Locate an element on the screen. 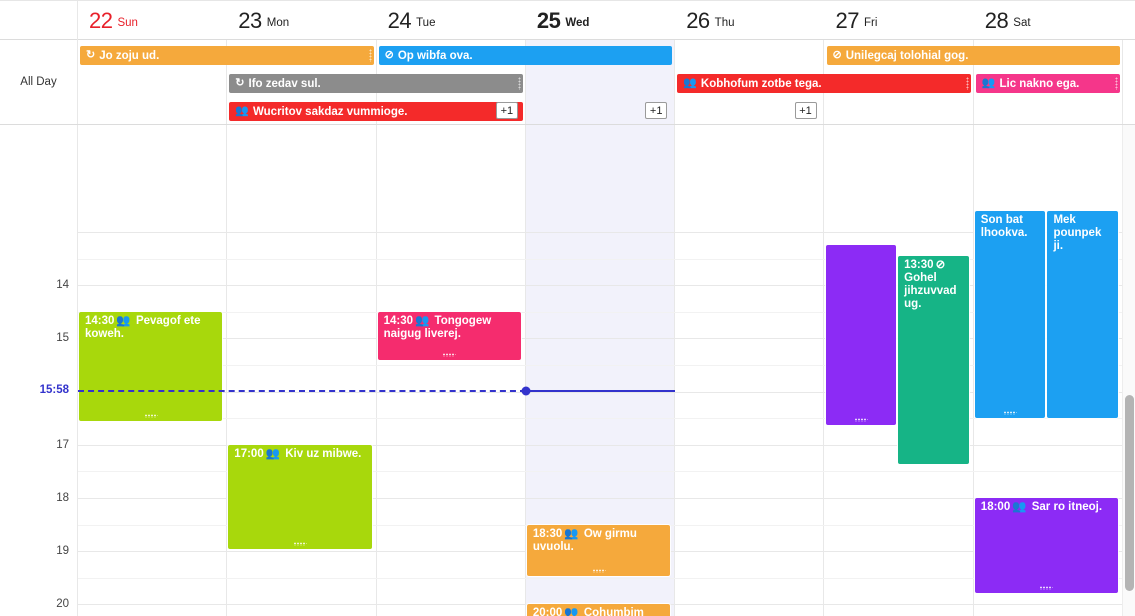 The width and height of the screenshot is (1135, 616). hour-label: 15 is located at coordinates (62, 338).